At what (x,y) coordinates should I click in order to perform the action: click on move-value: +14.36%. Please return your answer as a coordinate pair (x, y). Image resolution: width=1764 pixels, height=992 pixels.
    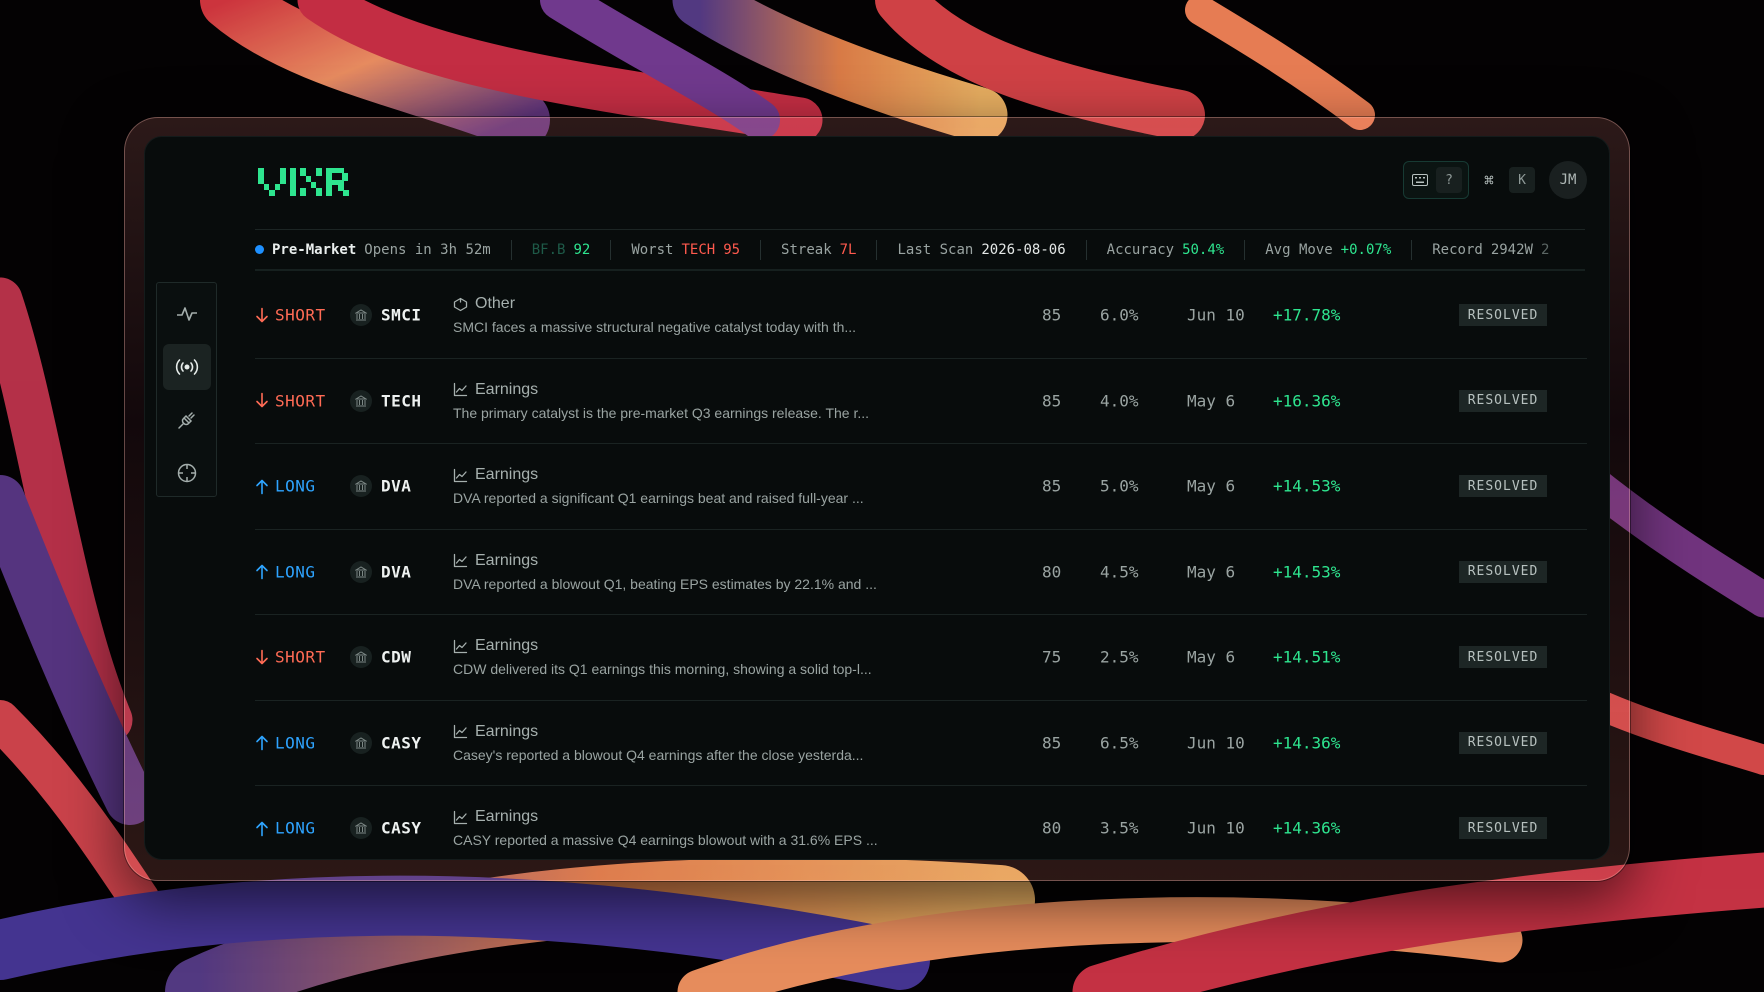
    Looking at the image, I should click on (1307, 743).